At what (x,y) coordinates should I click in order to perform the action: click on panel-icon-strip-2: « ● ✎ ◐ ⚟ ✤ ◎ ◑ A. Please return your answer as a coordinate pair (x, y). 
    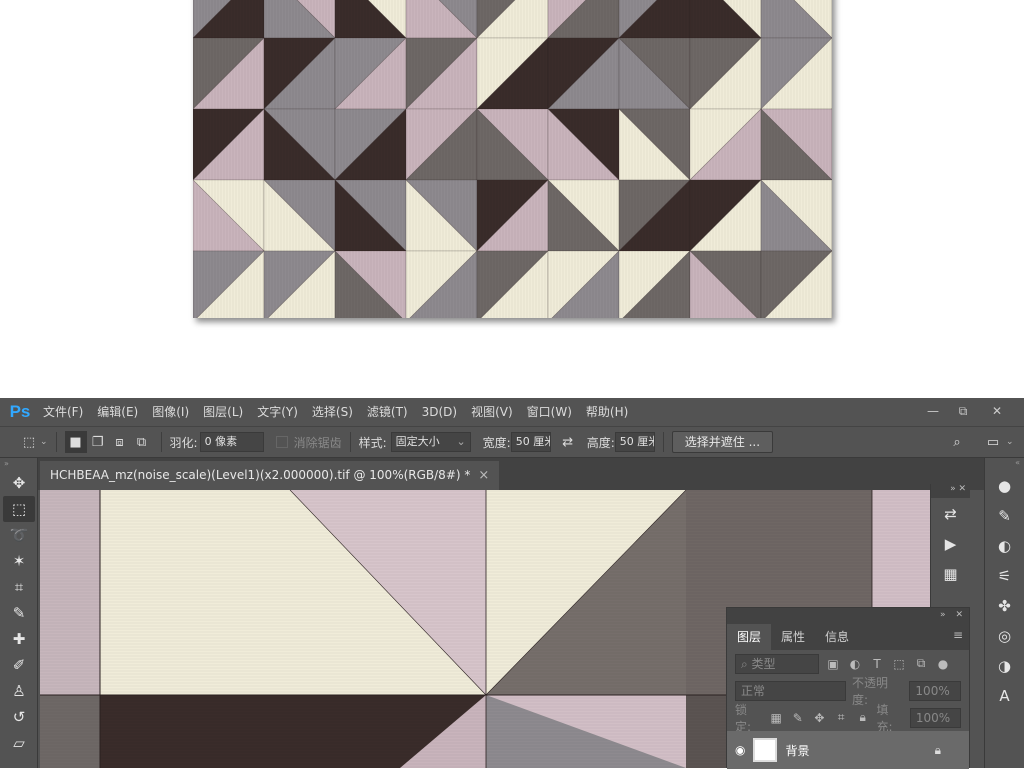
    Looking at the image, I should click on (1004, 613).